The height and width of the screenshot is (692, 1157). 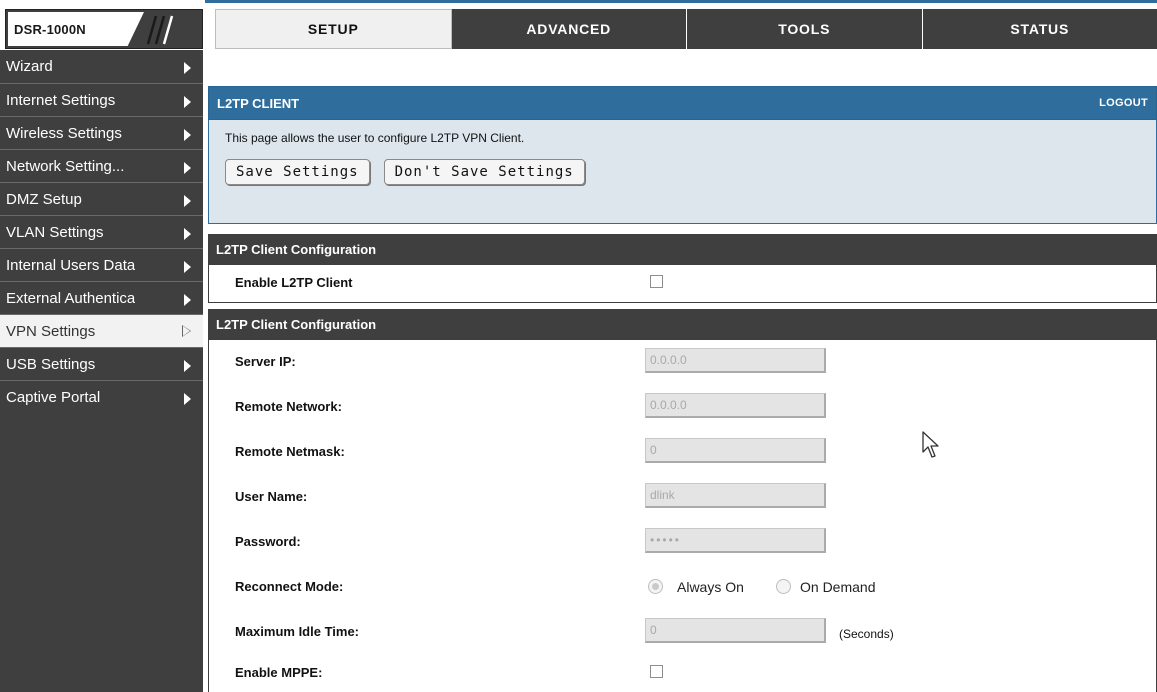 What do you see at coordinates (682, 103) in the screenshot?
I see `panel-header: L2TP CLIENT LOGOUT` at bounding box center [682, 103].